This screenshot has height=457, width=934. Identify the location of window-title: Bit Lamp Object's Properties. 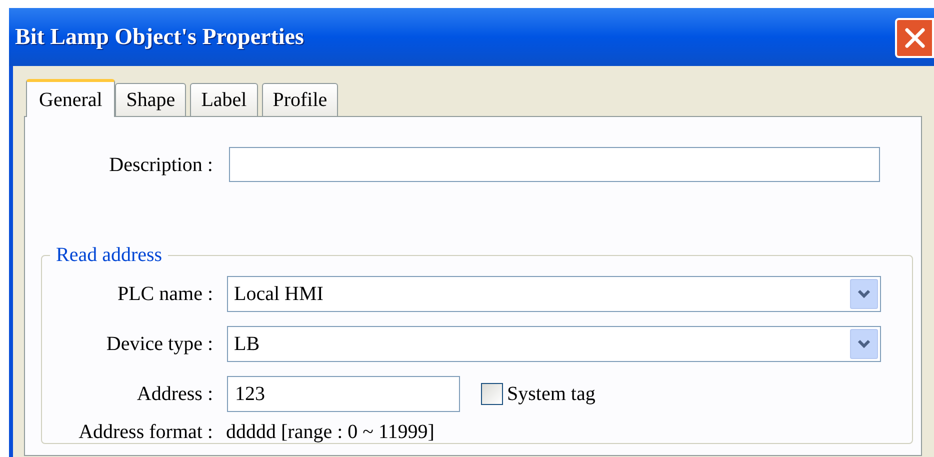
(159, 36).